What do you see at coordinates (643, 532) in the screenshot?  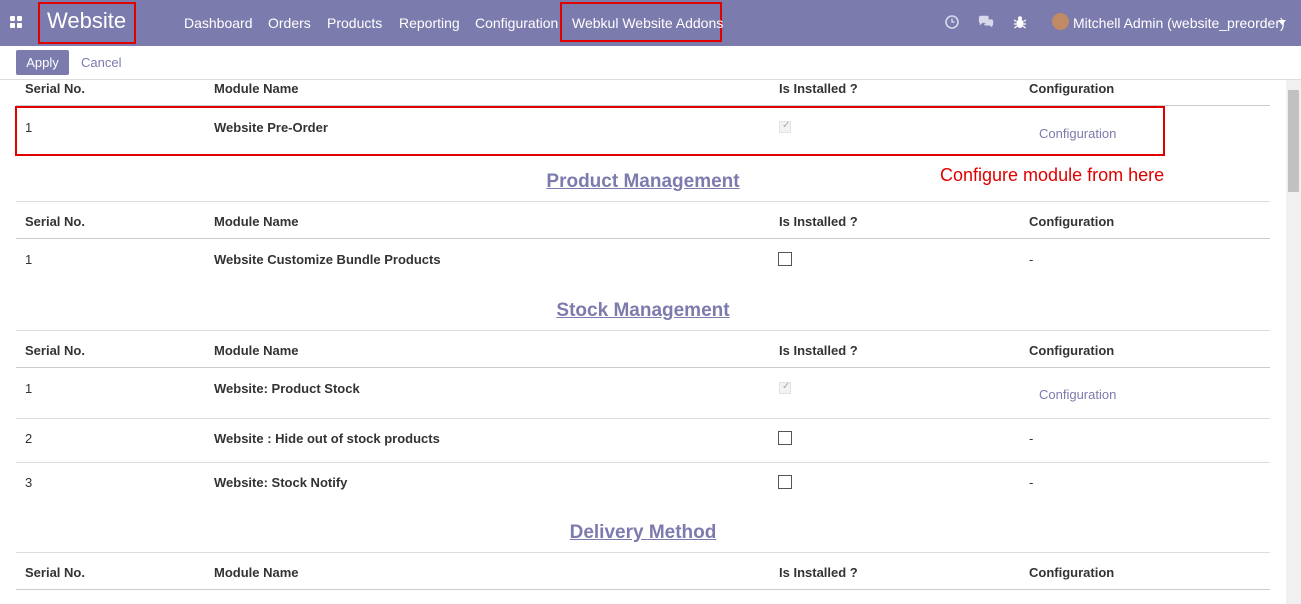 I see `section-title-delivery-method: Delivery Method` at bounding box center [643, 532].